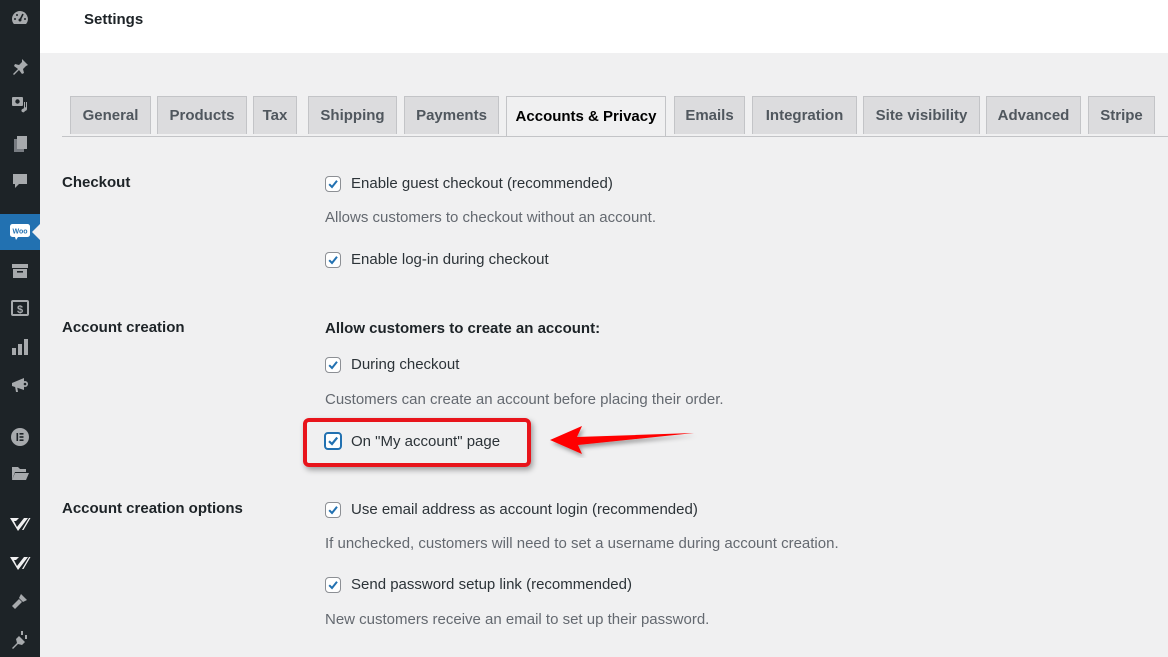 The height and width of the screenshot is (657, 1168). What do you see at coordinates (96, 182) in the screenshot?
I see `section-label-checkout: Checkout` at bounding box center [96, 182].